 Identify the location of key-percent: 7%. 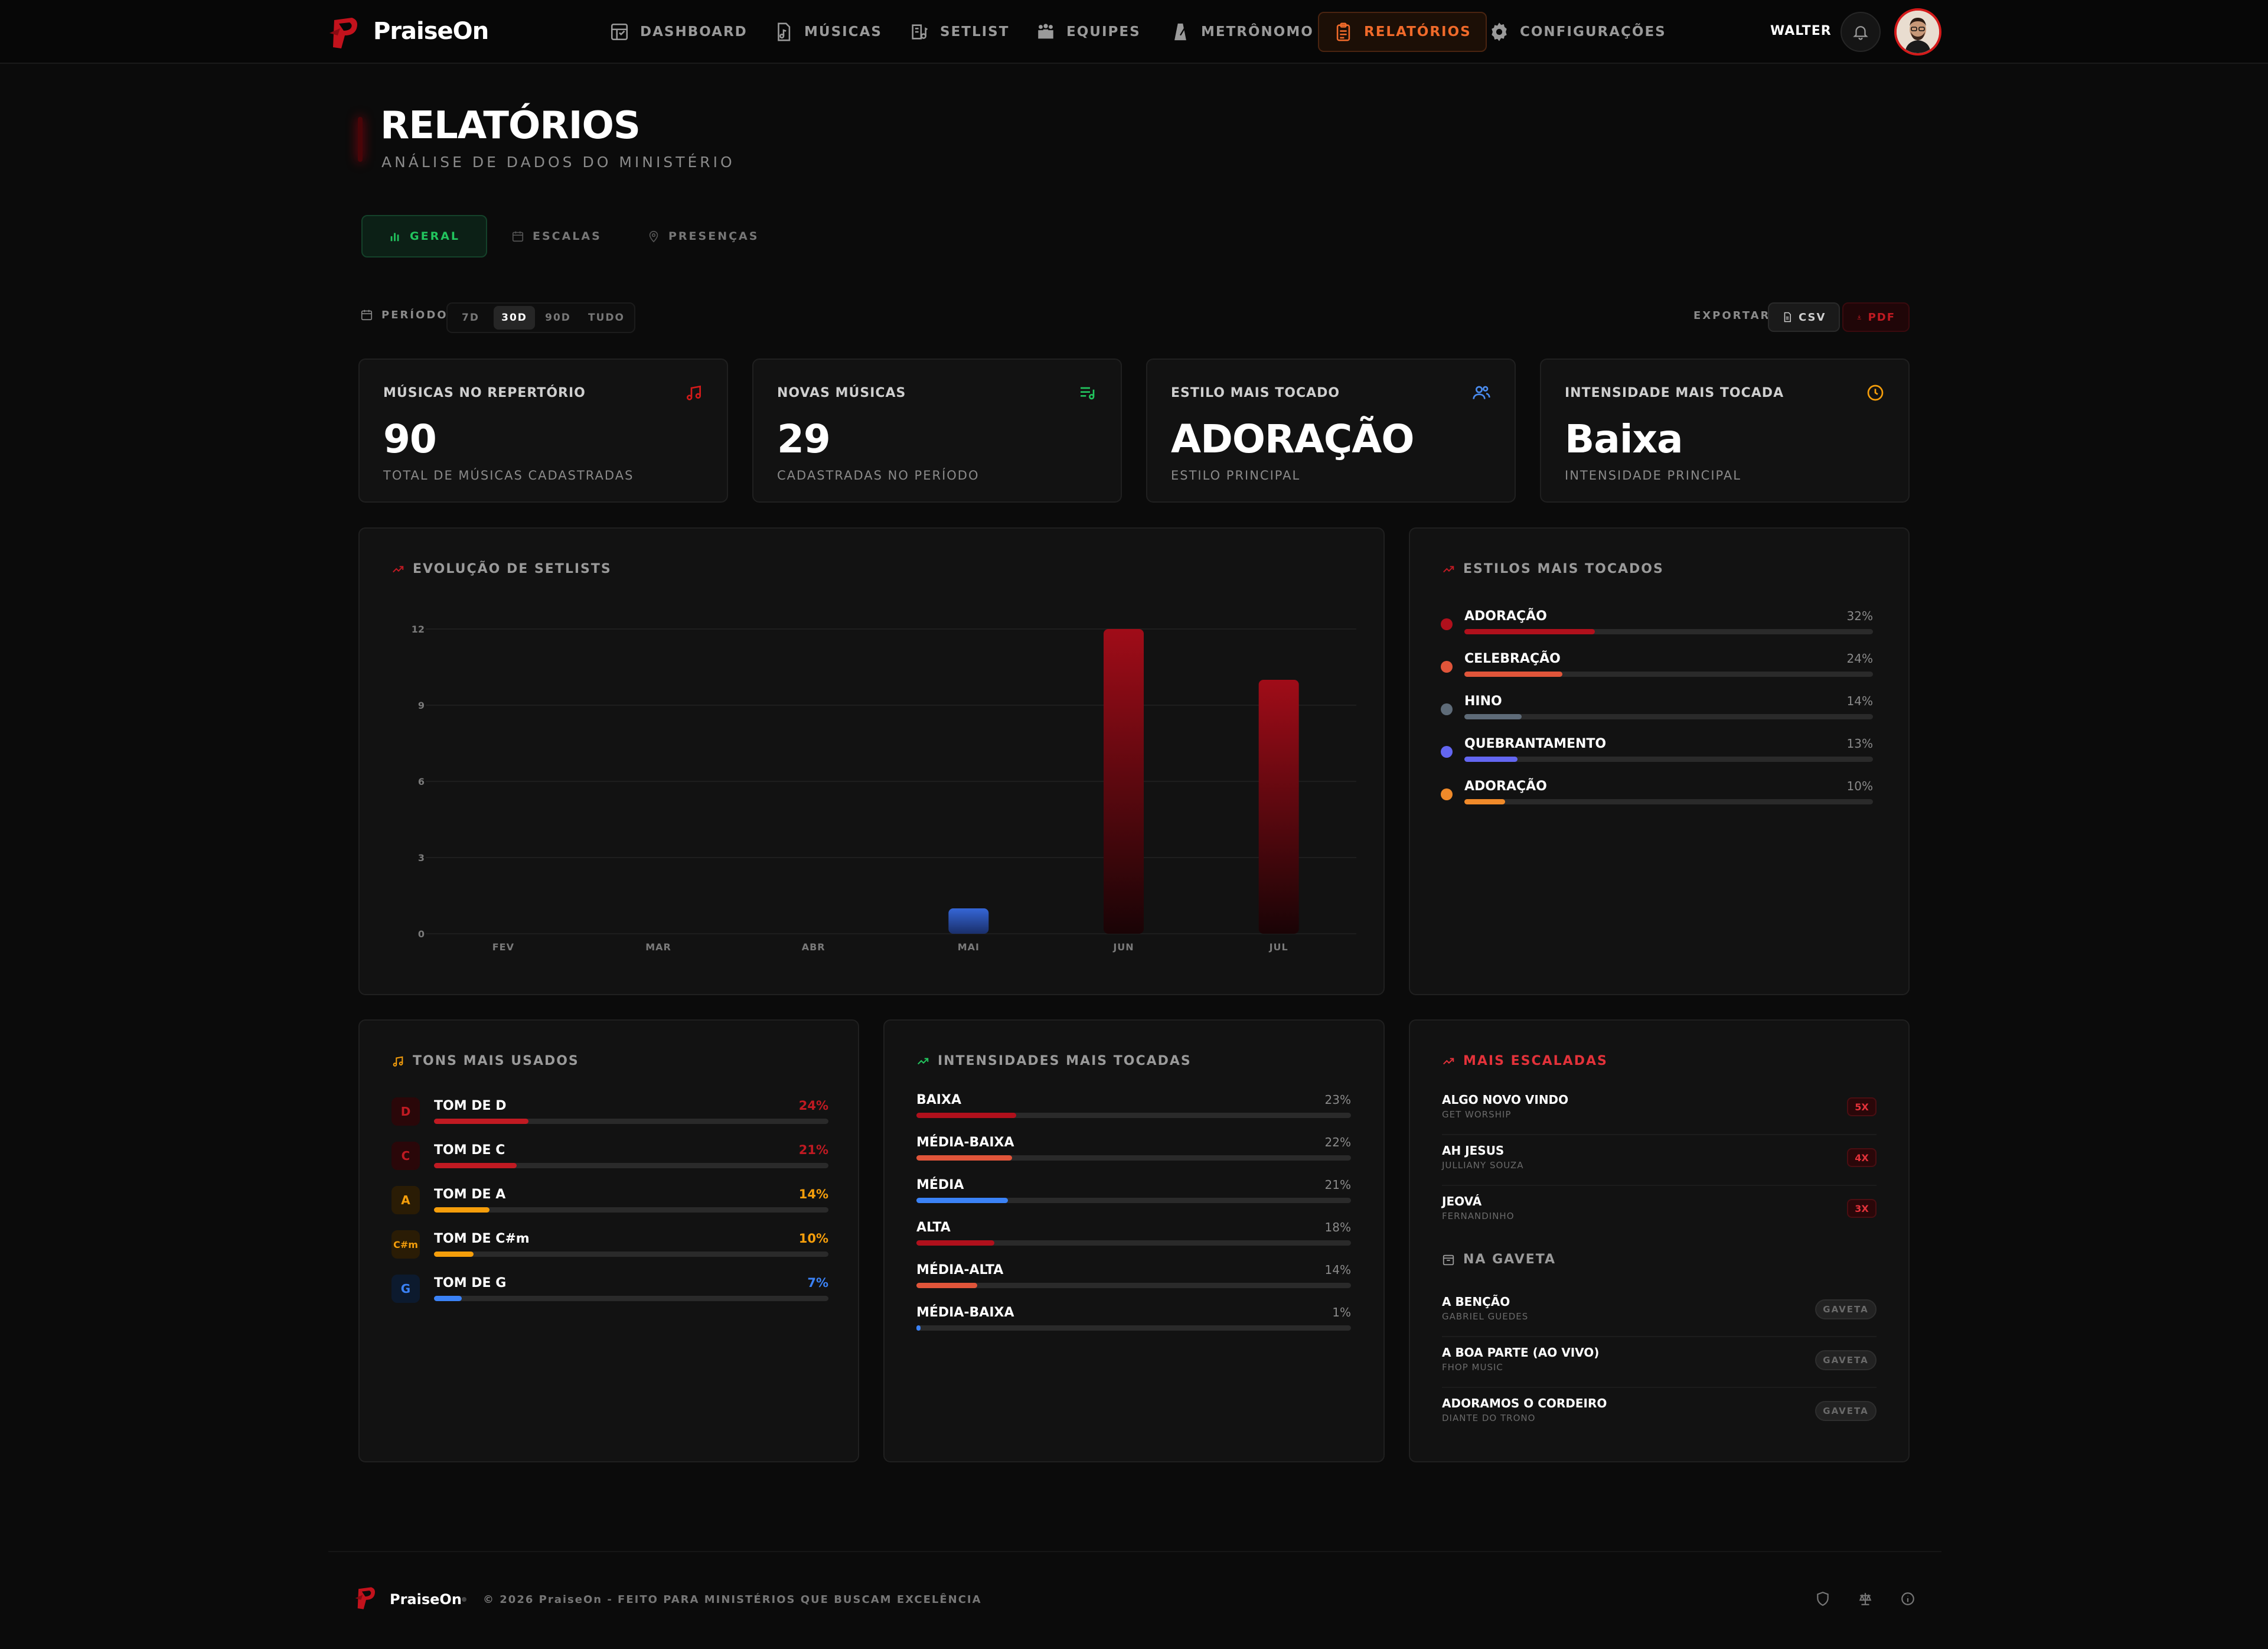
(817, 1283).